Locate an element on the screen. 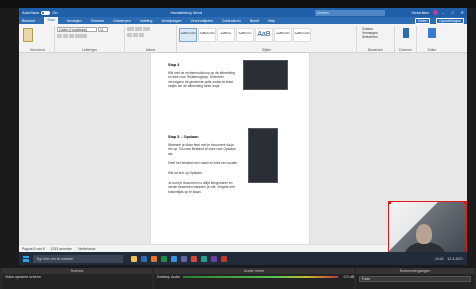 Image resolution: width=476 pixels, height=289 pixels. align-center-icon is located at coordinates (135, 35).